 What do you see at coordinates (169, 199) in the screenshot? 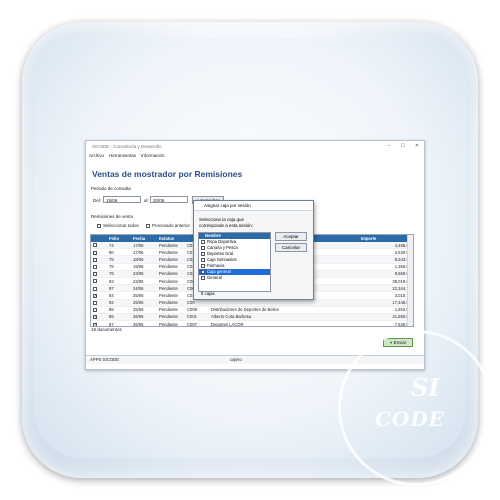
I see `to-date-field: 30/06` at bounding box center [169, 199].